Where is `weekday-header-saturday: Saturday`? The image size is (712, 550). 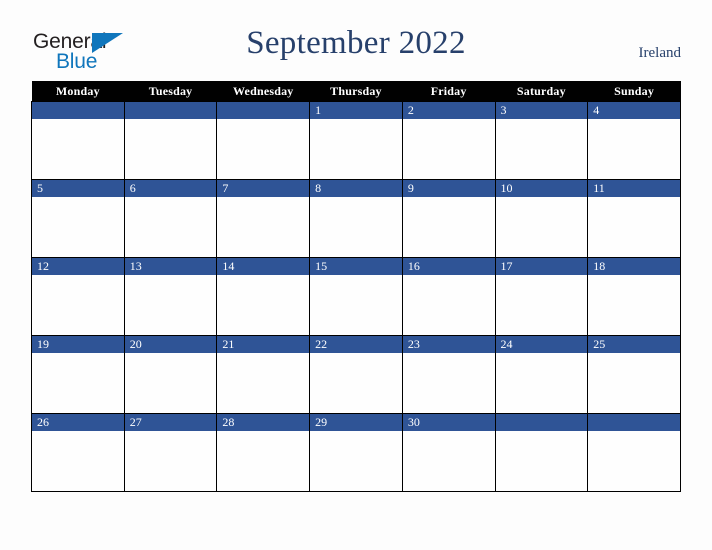 weekday-header-saturday: Saturday is located at coordinates (541, 91).